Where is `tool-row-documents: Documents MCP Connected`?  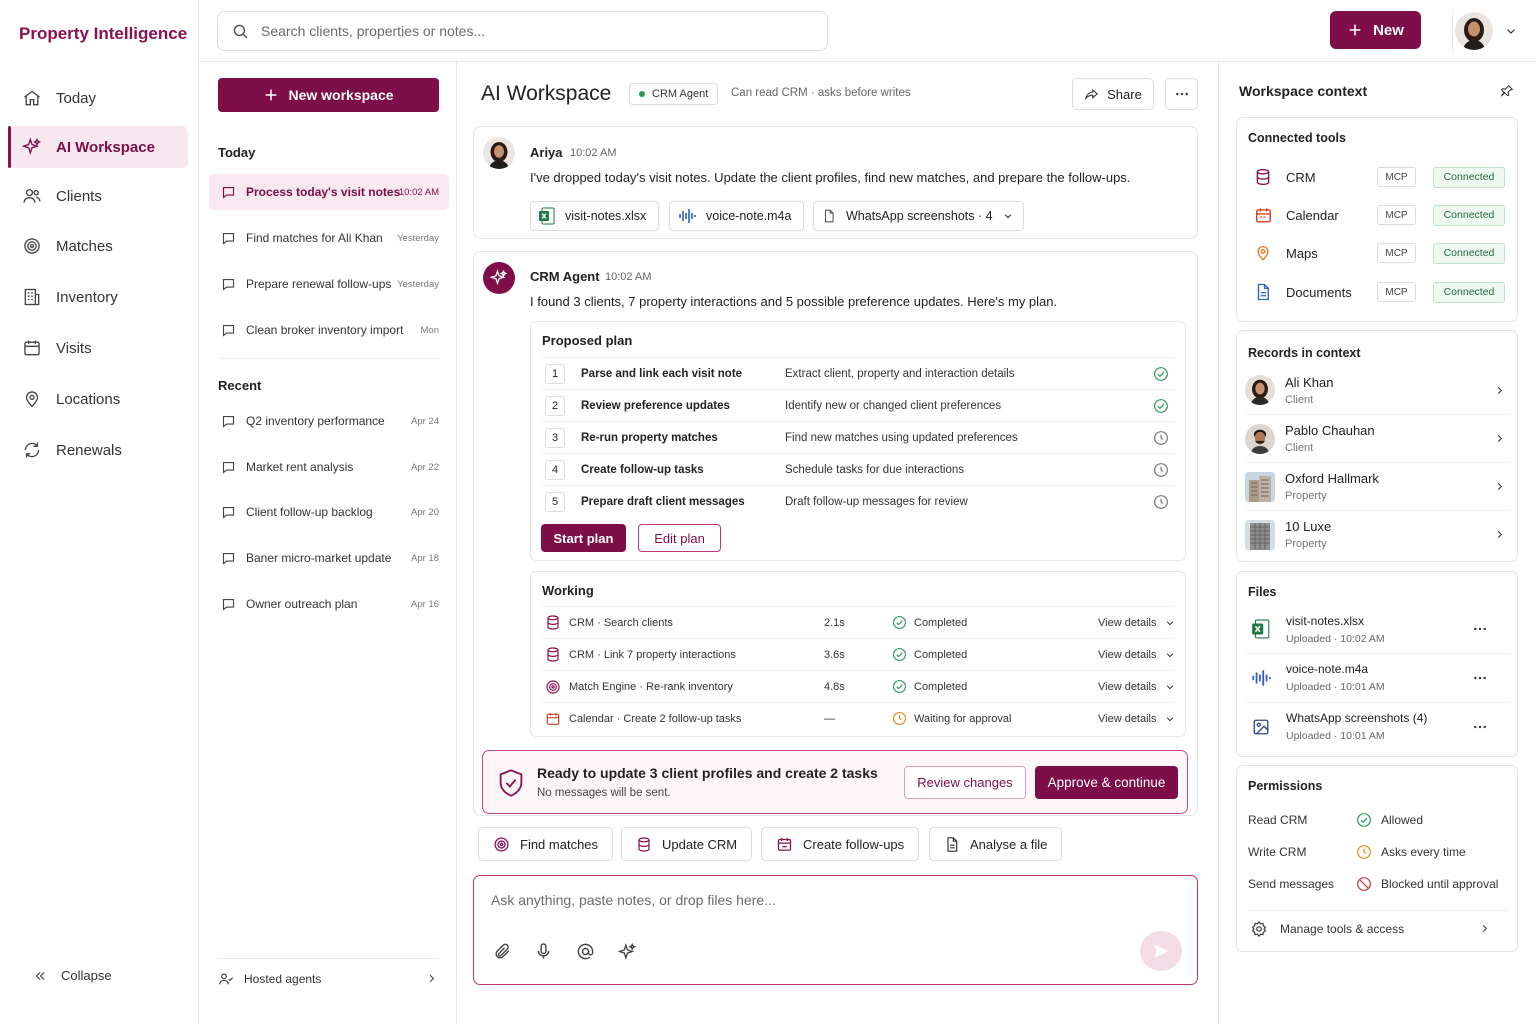
tool-row-documents: Documents MCP Connected is located at coordinates (1378, 292).